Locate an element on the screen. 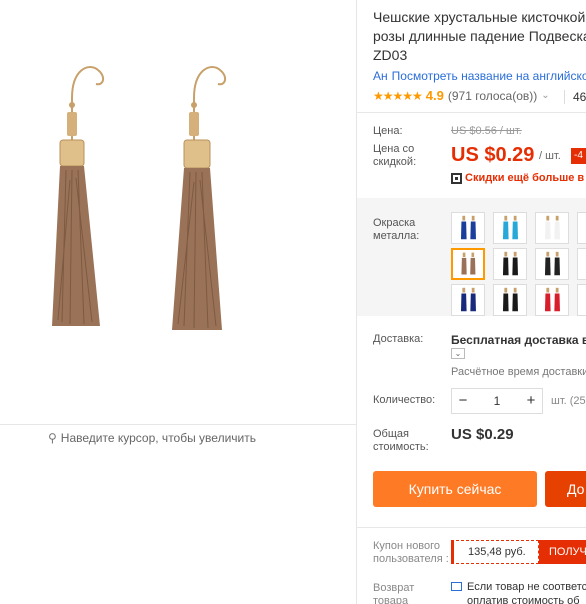 Image resolution: width=586 pixels, height=604 pixels. metal-swatch-sky-blue is located at coordinates (510, 228).